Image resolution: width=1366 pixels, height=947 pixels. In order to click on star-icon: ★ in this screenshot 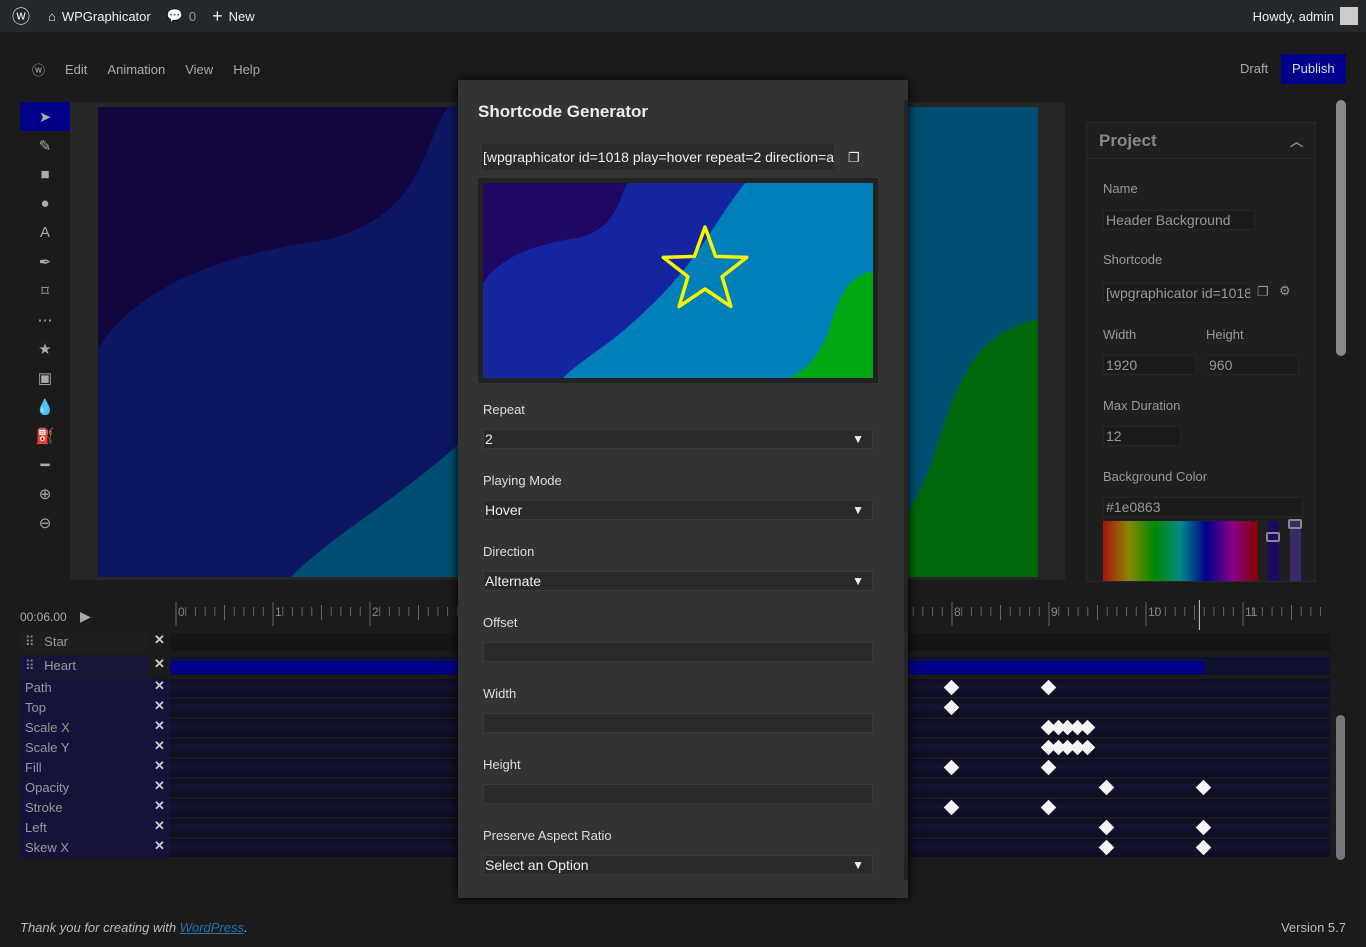, I will do `click(45, 348)`.